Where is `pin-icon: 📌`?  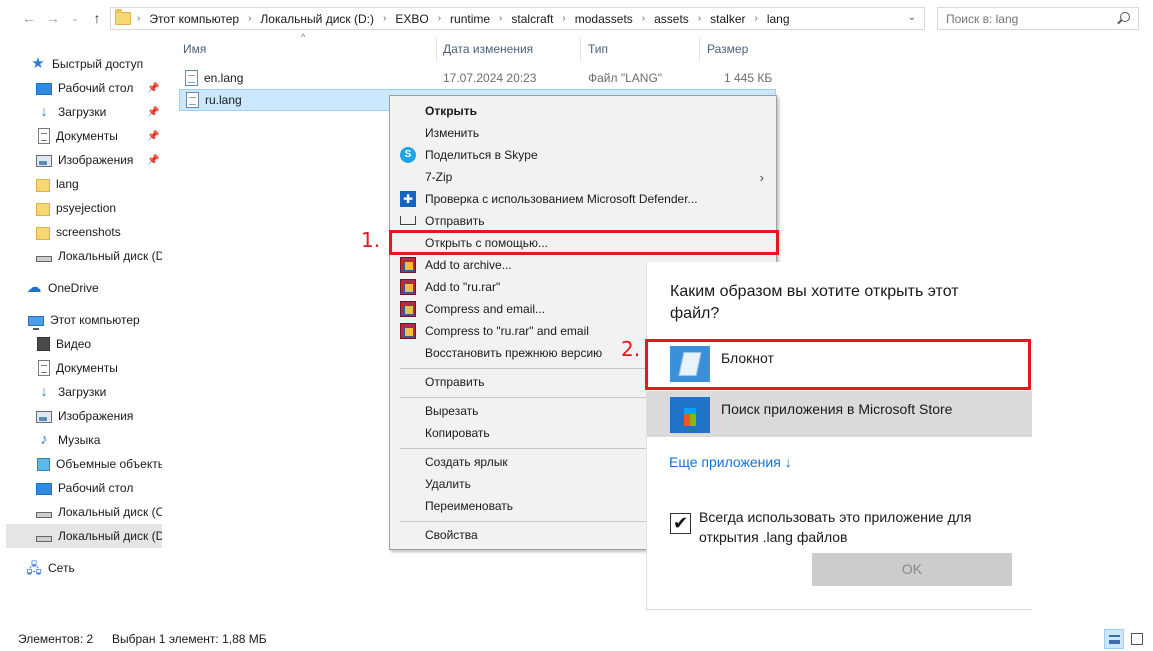 pin-icon: 📌 is located at coordinates (153, 88).